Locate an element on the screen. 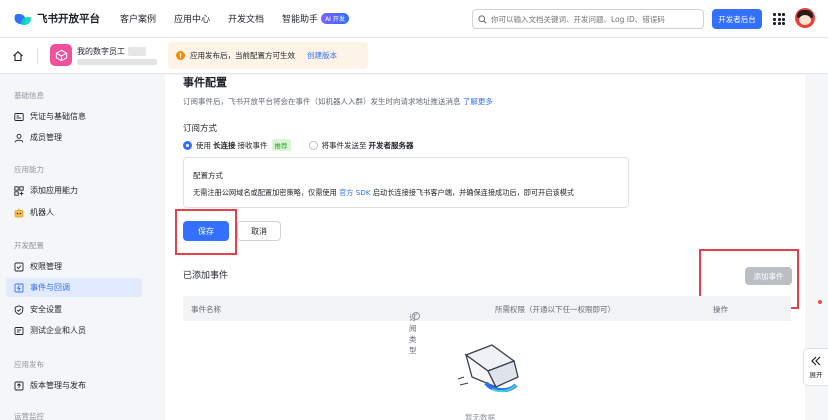 This screenshot has height=420, width=828. long-connection-label: 使用 长连接 接收事件 is located at coordinates (232, 145).